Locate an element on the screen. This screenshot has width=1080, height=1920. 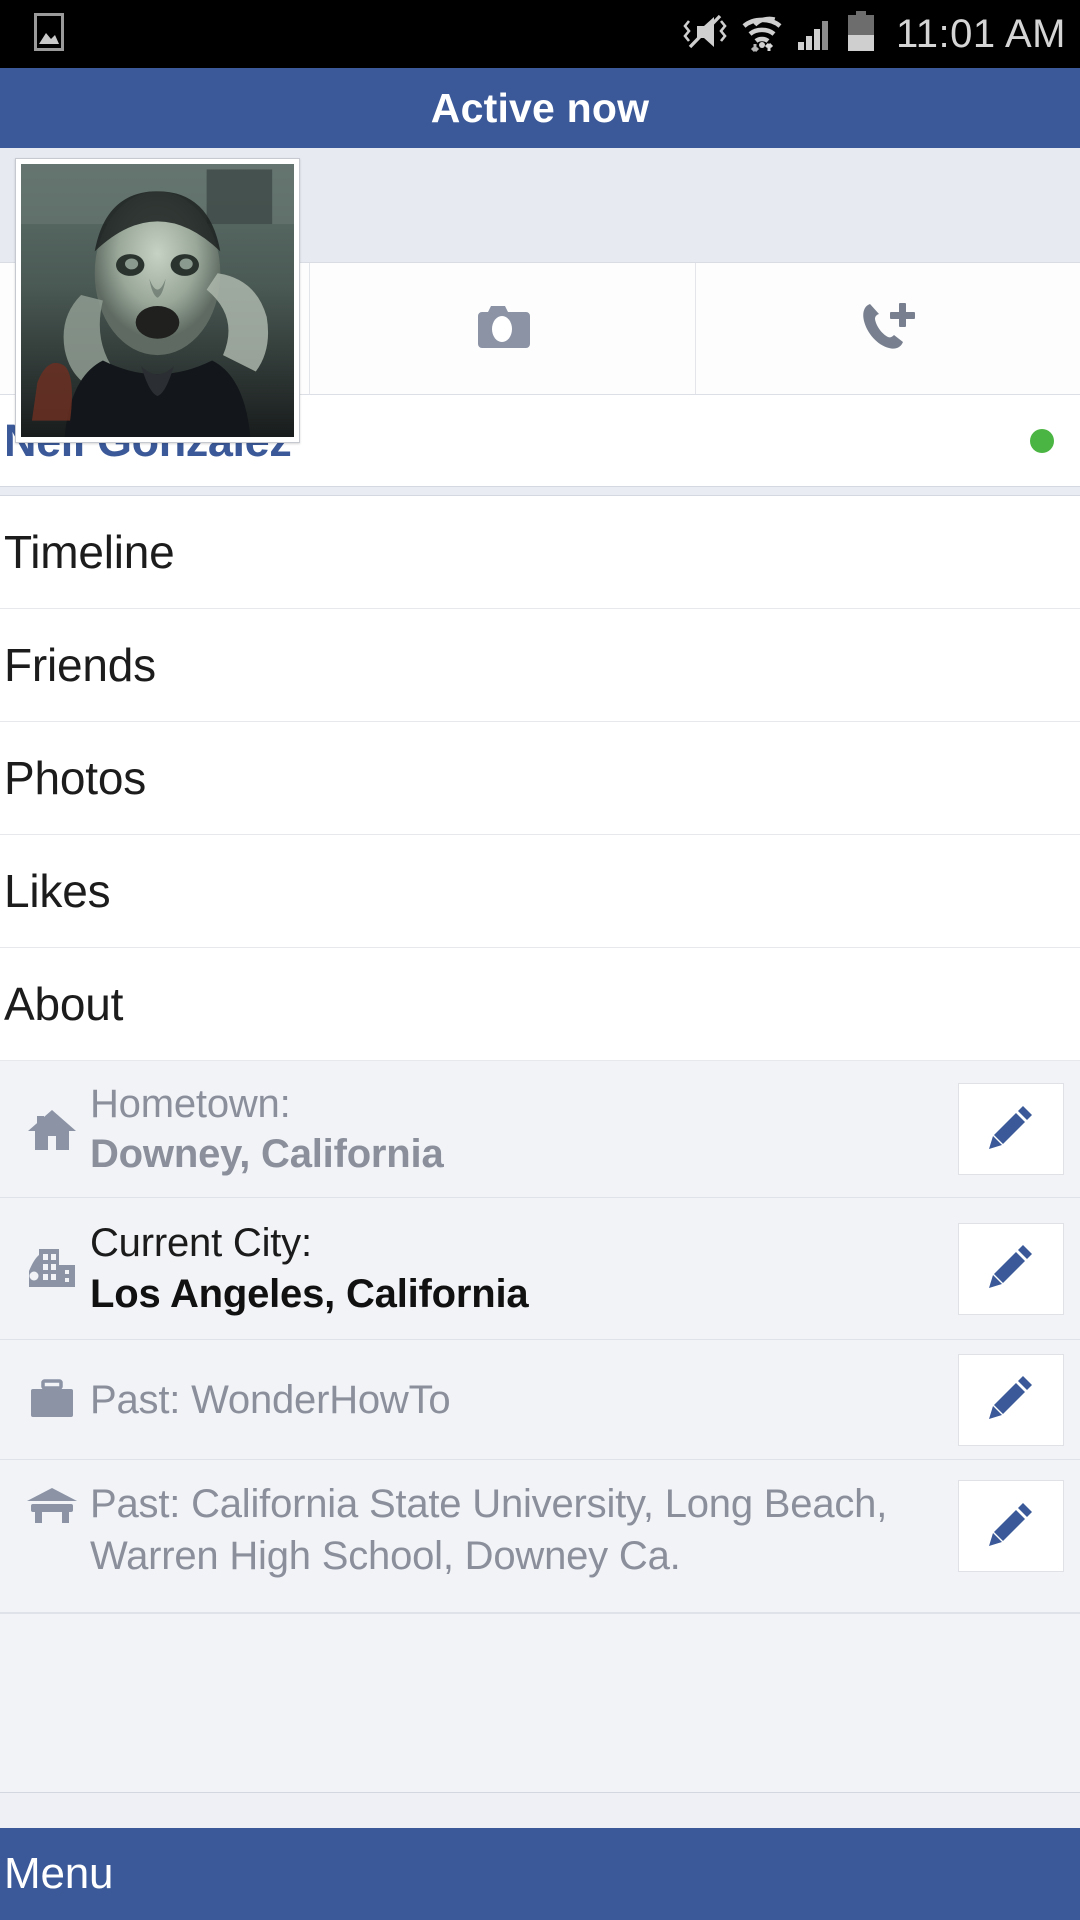
page-title: Active now is located at coordinates (540, 107).